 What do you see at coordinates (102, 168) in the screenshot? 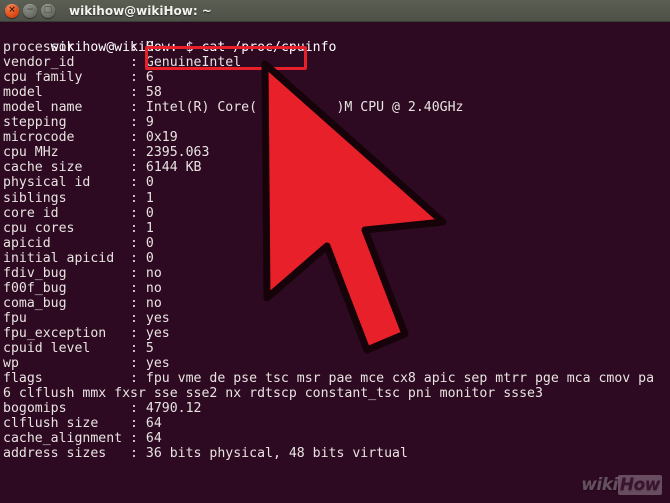
I see `terminal-line: cache size : 6144 KB` at bounding box center [102, 168].